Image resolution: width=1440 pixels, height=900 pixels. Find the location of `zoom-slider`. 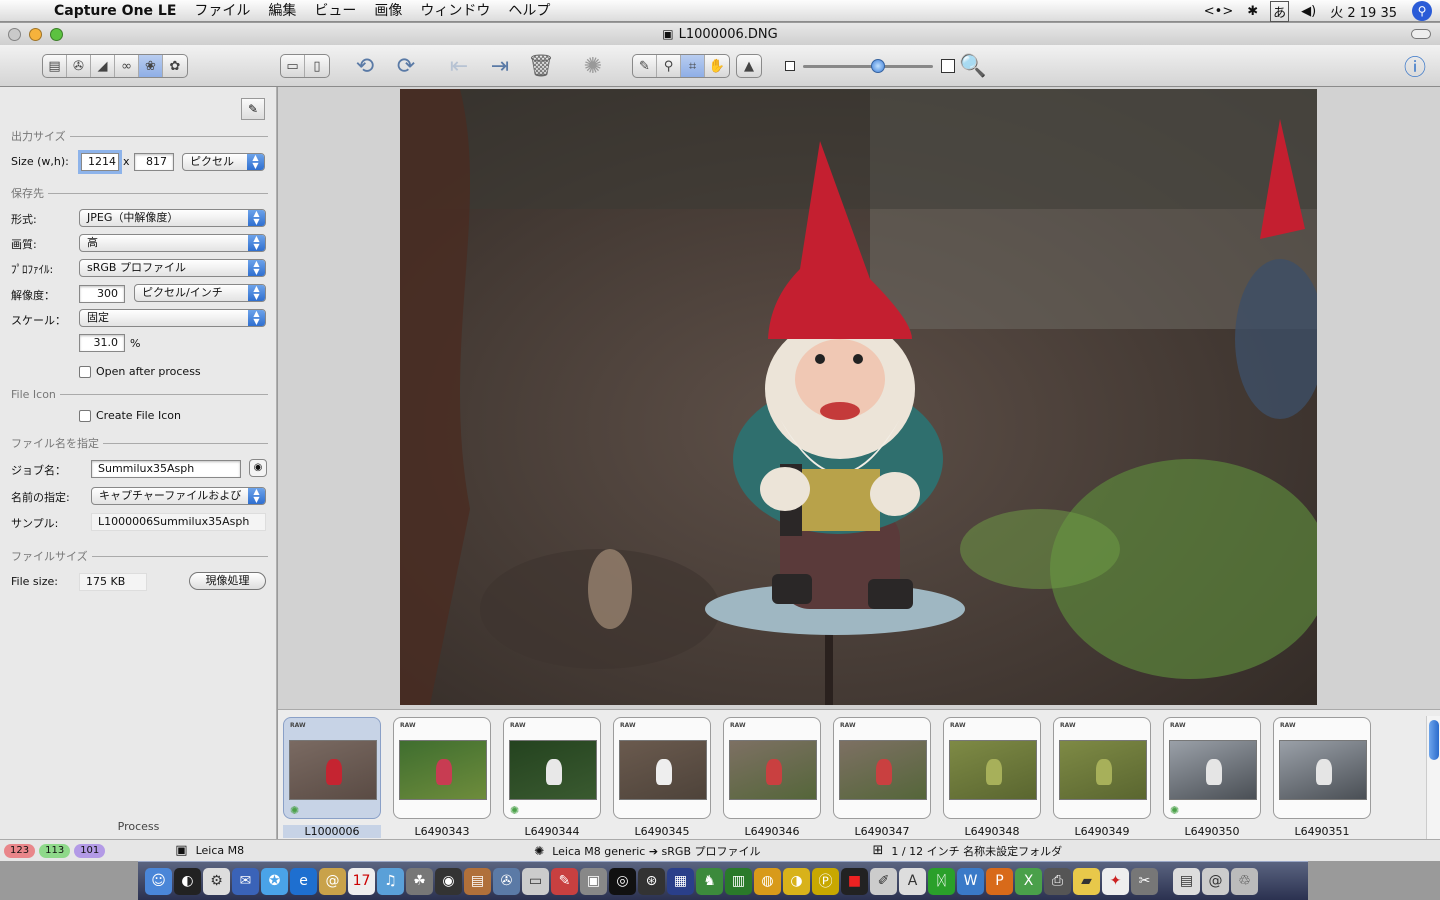

zoom-slider is located at coordinates (868, 65).